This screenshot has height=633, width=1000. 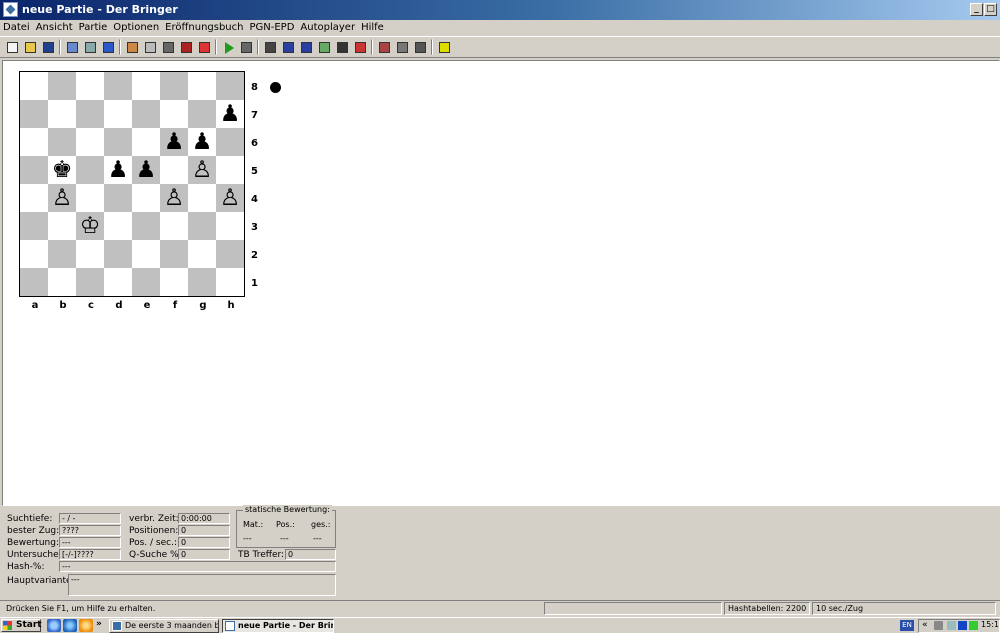 What do you see at coordinates (90, 114) in the screenshot?
I see `square-c7` at bounding box center [90, 114].